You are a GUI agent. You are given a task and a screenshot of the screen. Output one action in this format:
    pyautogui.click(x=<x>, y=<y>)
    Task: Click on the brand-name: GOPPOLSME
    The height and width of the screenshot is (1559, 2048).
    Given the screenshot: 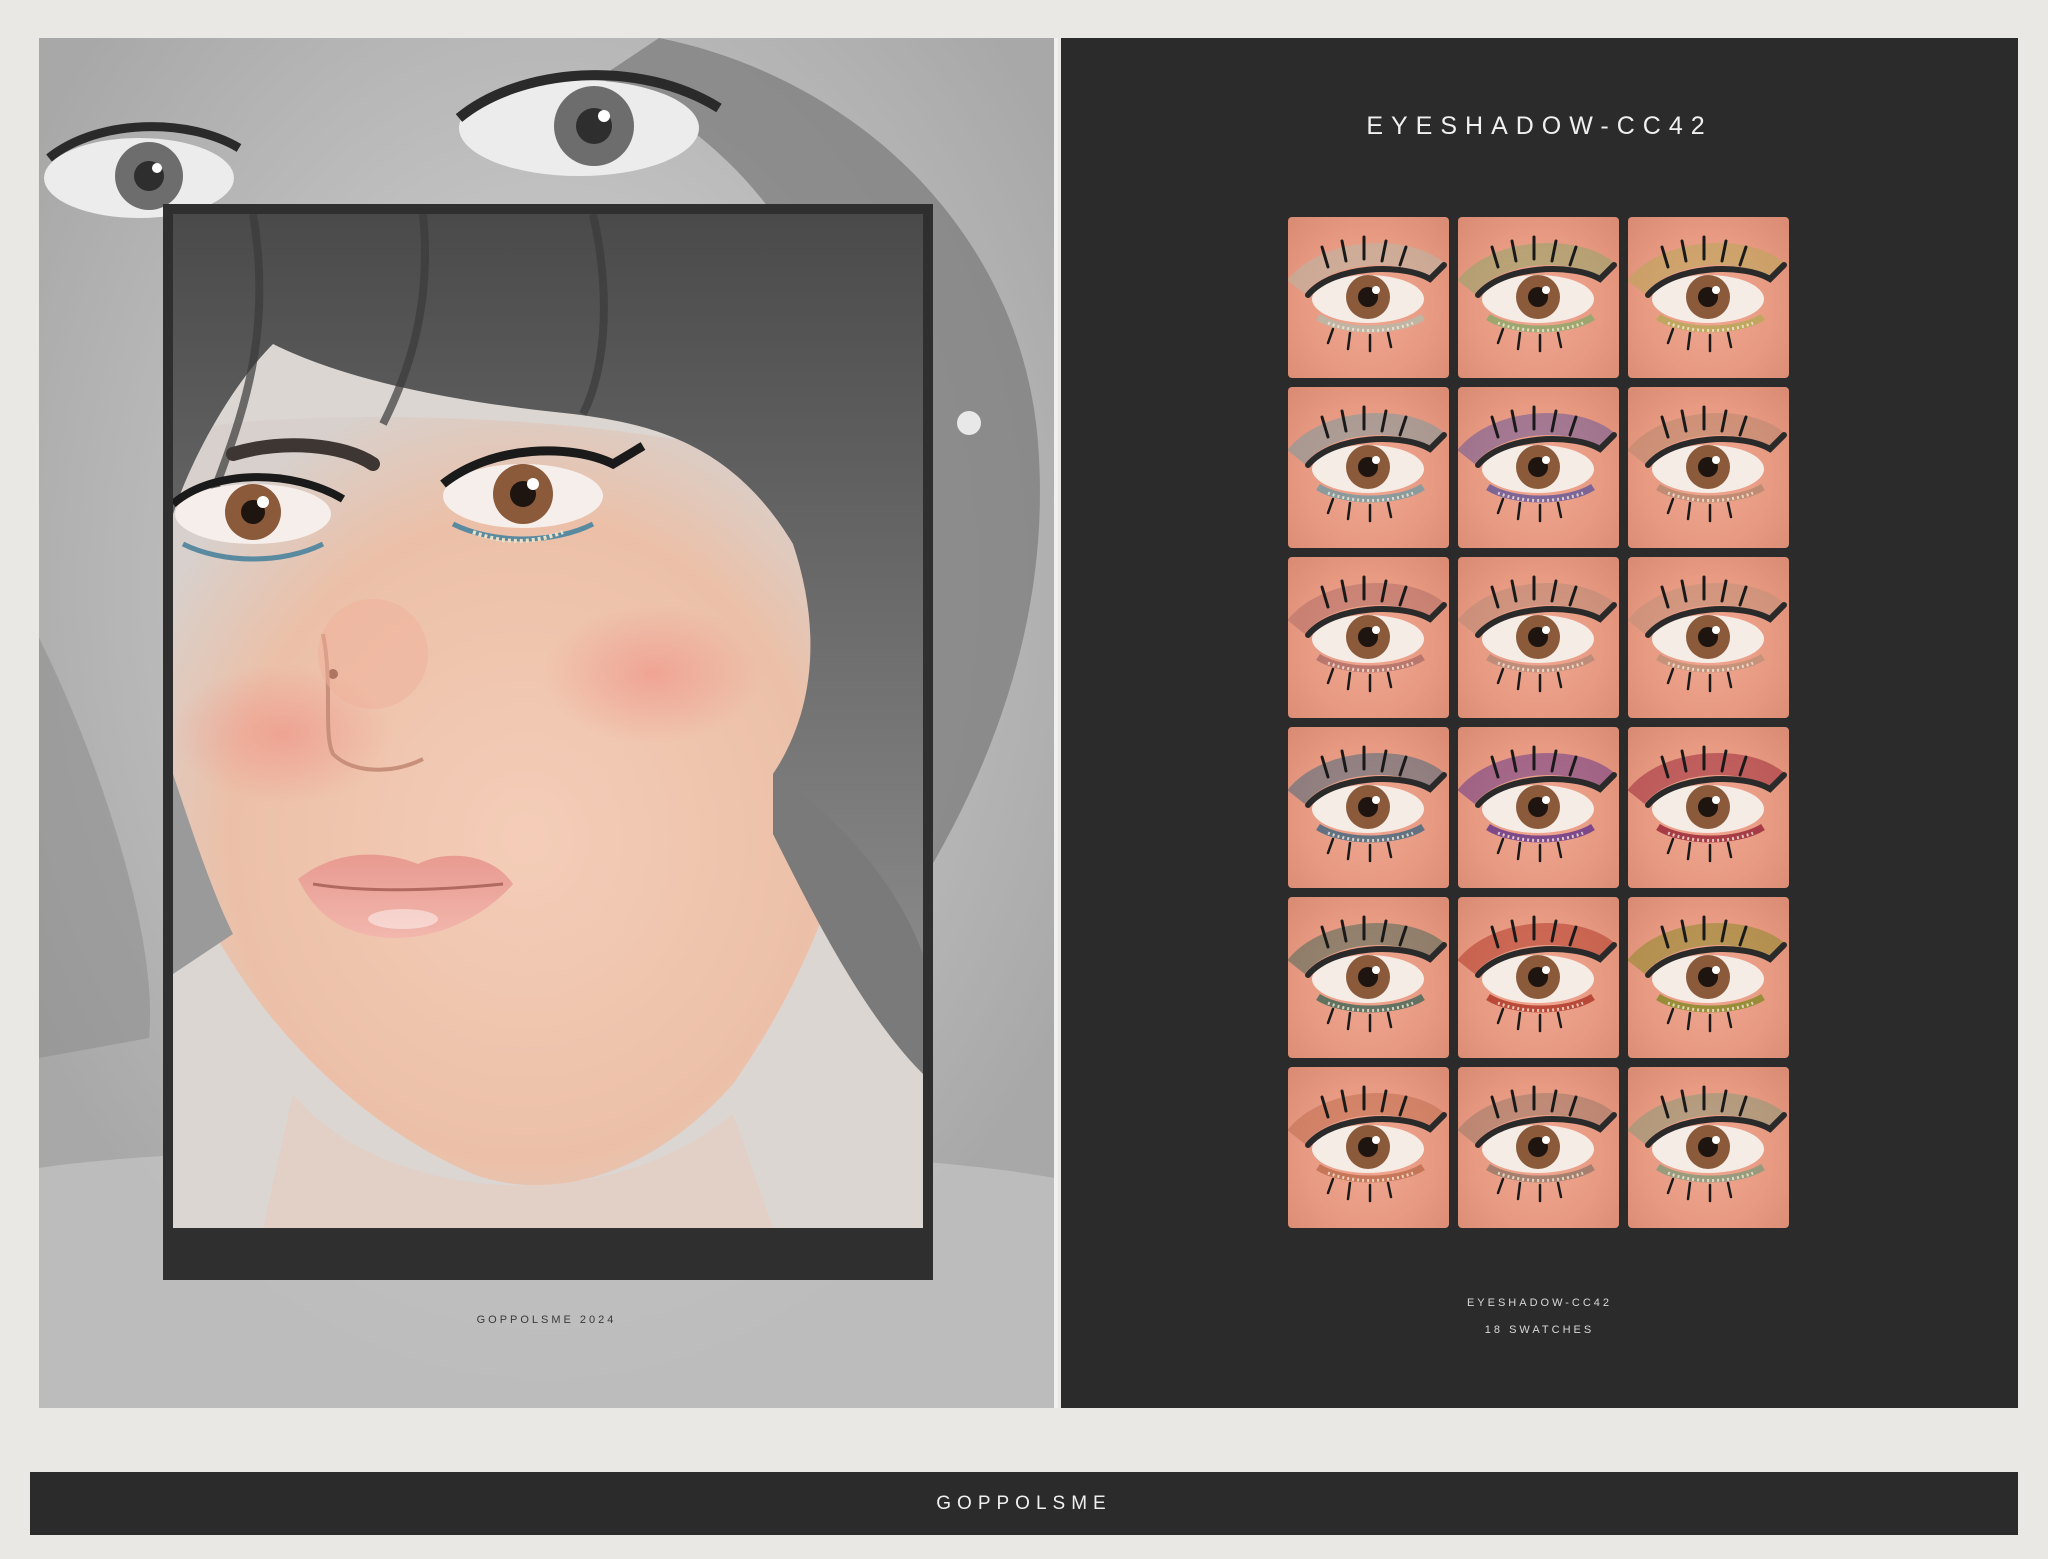 What is the action you would take?
    pyautogui.click(x=1024, y=1503)
    